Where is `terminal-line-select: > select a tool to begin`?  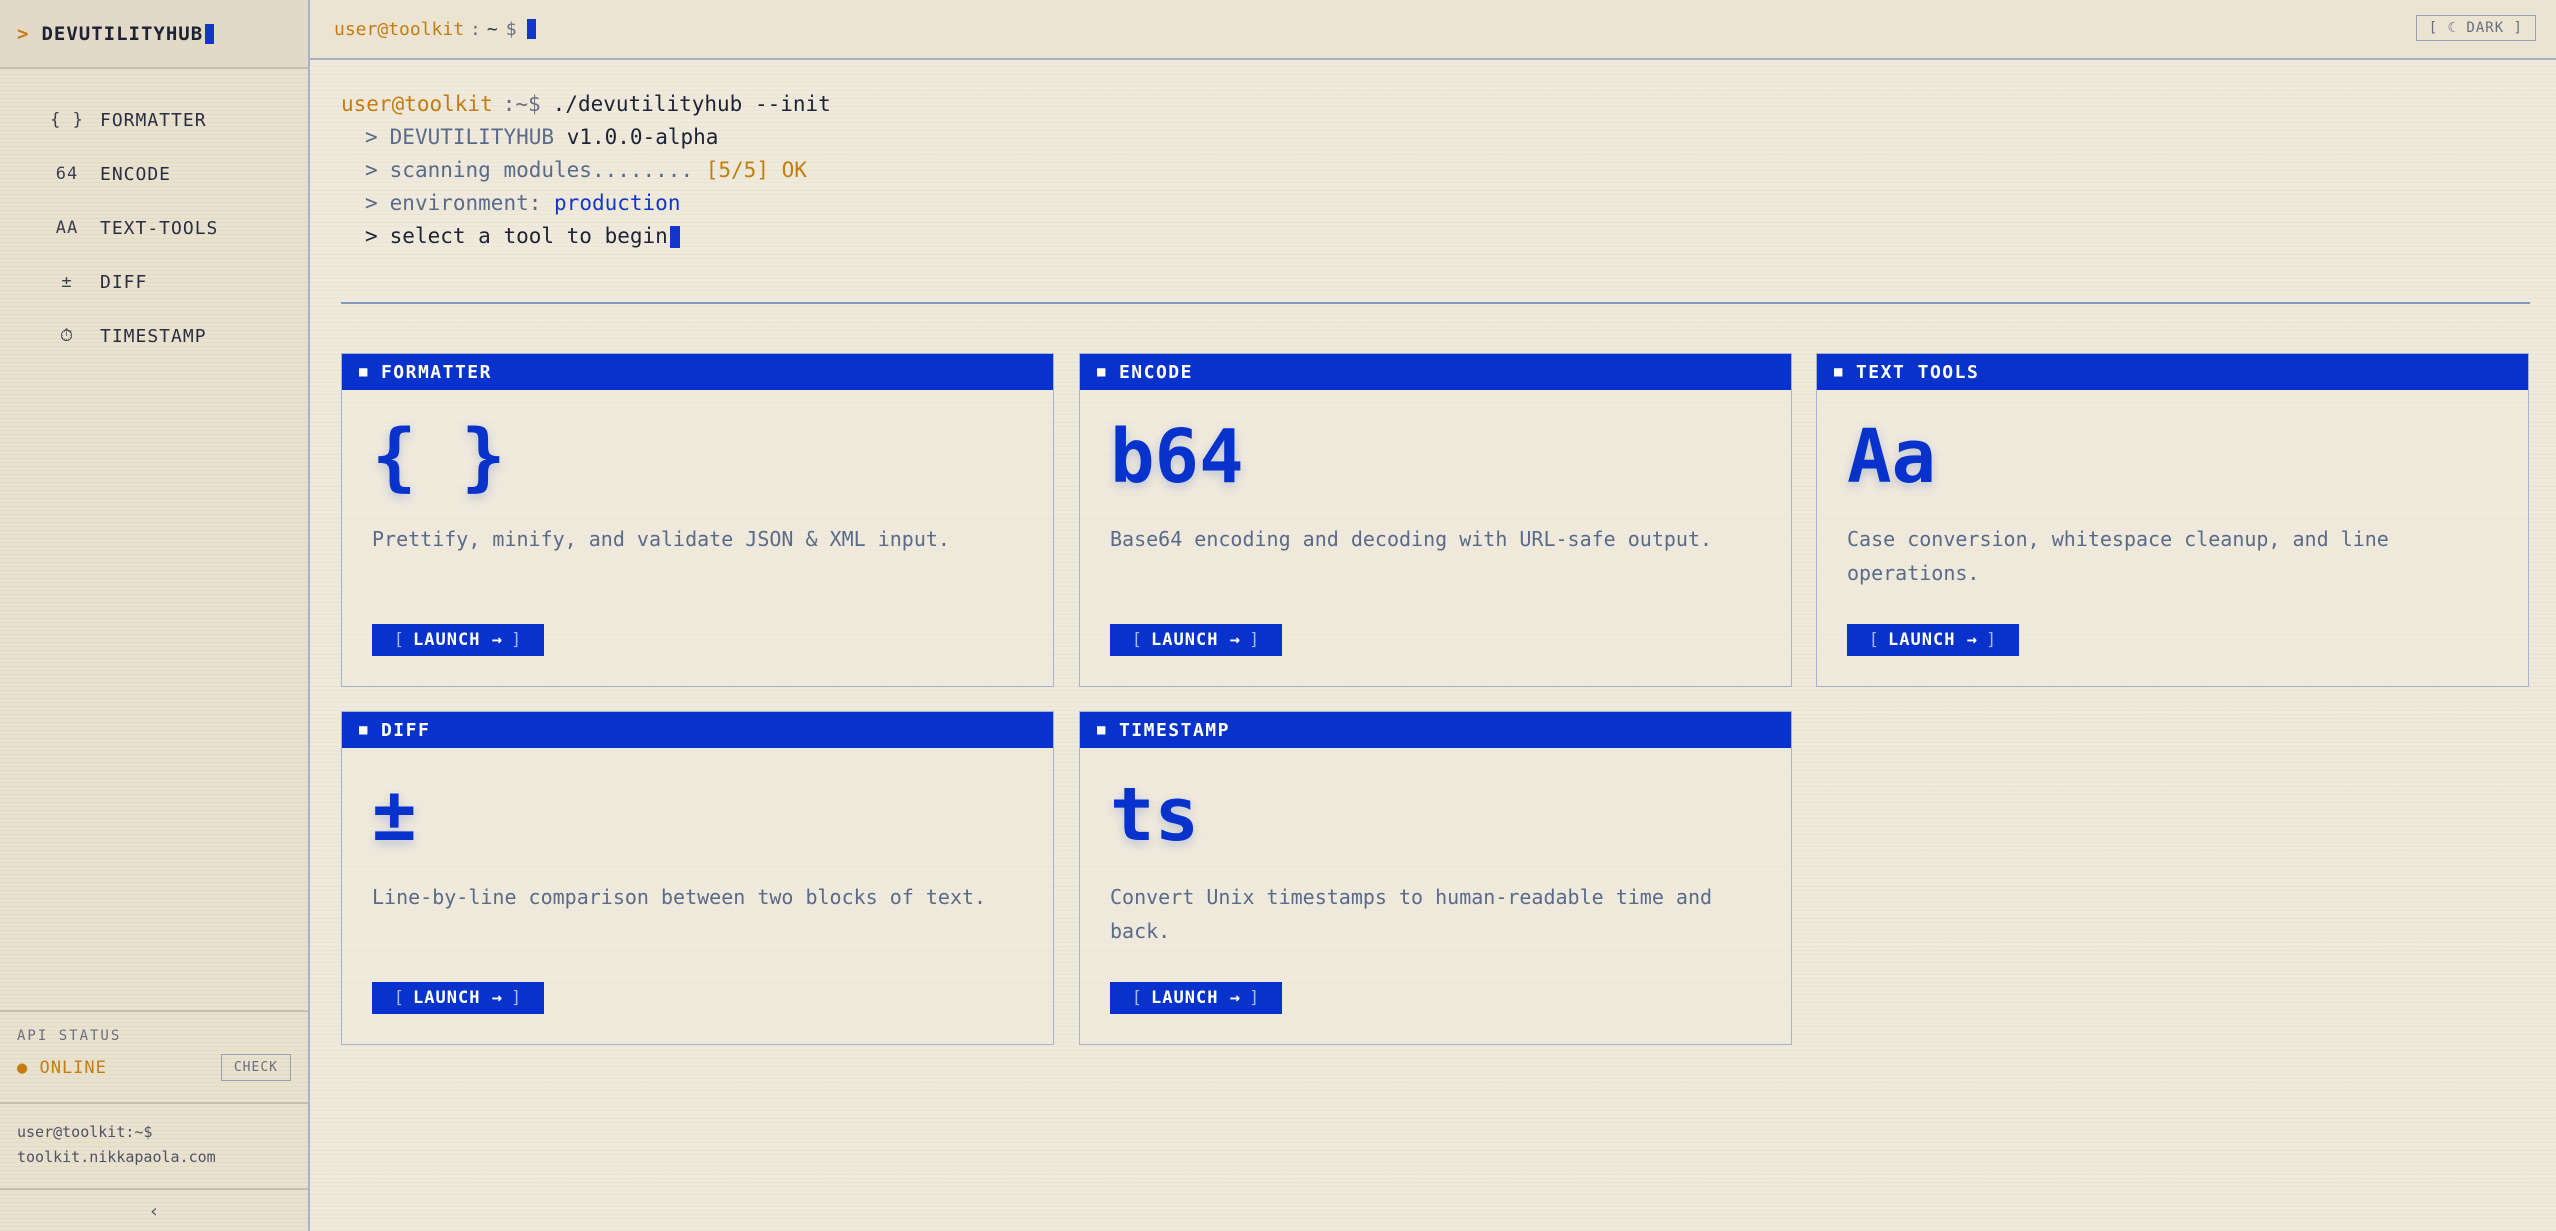 terminal-line-select: > select a tool to begin is located at coordinates (586, 236).